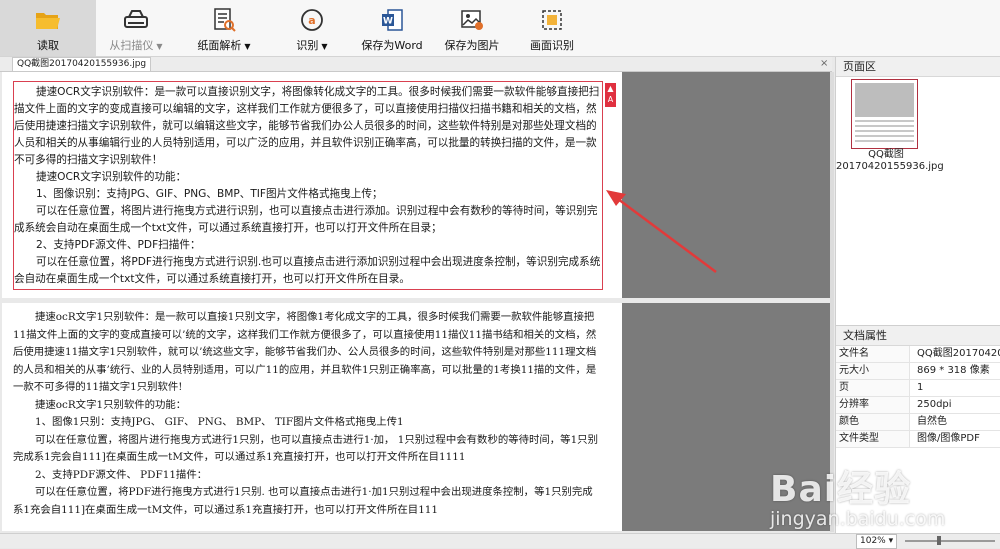 The height and width of the screenshot is (549, 1000). Describe the element at coordinates (392, 45) in the screenshot. I see `save-word-label: 保存为Word` at that location.